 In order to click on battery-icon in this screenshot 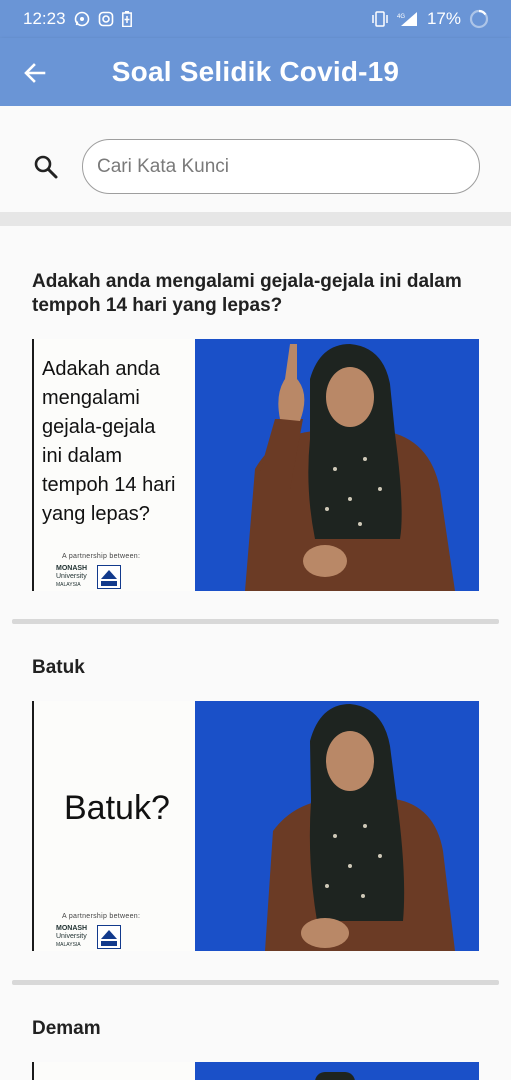, I will do `click(479, 19)`.